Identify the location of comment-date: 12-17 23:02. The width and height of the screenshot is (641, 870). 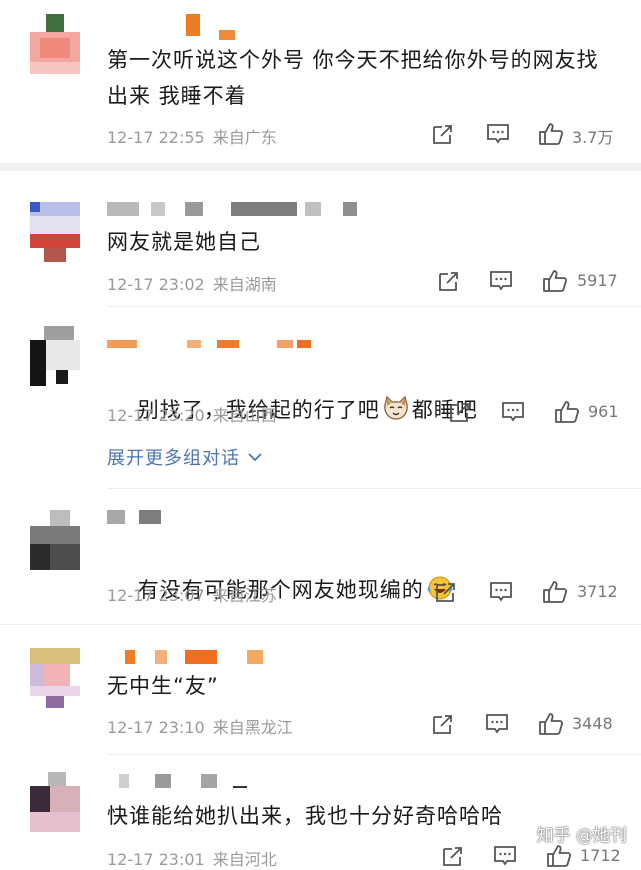
(156, 284).